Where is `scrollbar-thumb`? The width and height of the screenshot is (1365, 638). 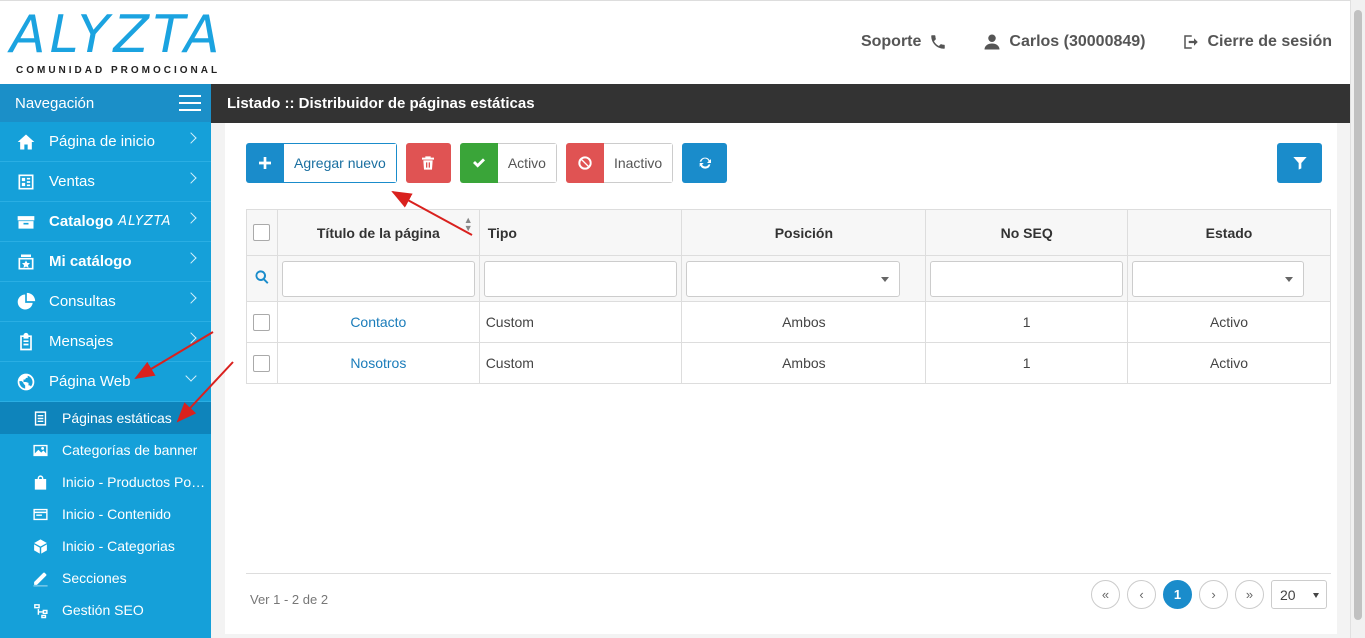 scrollbar-thumb is located at coordinates (1358, 315).